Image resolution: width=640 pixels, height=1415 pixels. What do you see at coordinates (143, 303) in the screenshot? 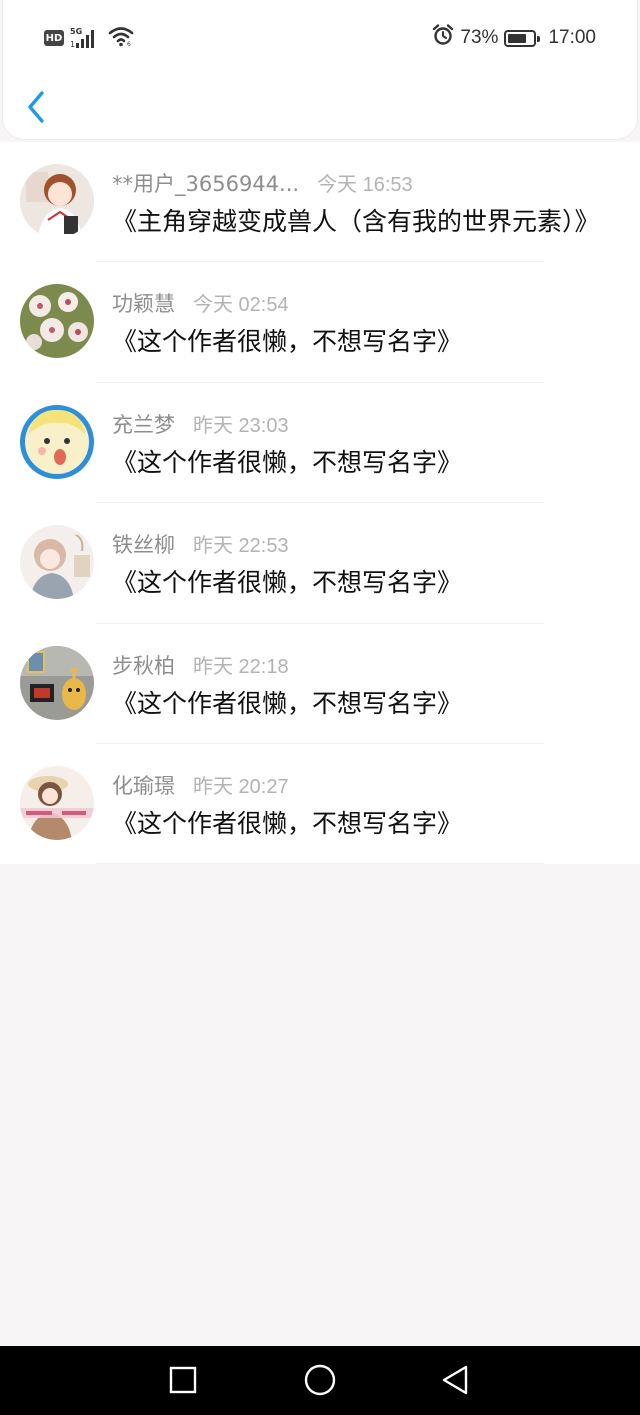
I see `user-name: 功颖慧` at bounding box center [143, 303].